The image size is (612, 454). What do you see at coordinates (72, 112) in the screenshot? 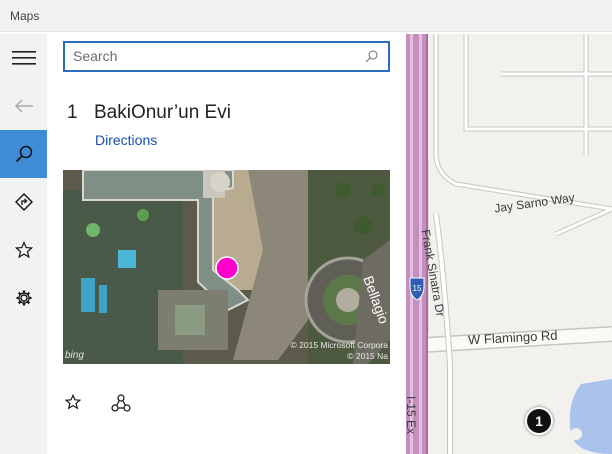
I see `result-number: 1` at bounding box center [72, 112].